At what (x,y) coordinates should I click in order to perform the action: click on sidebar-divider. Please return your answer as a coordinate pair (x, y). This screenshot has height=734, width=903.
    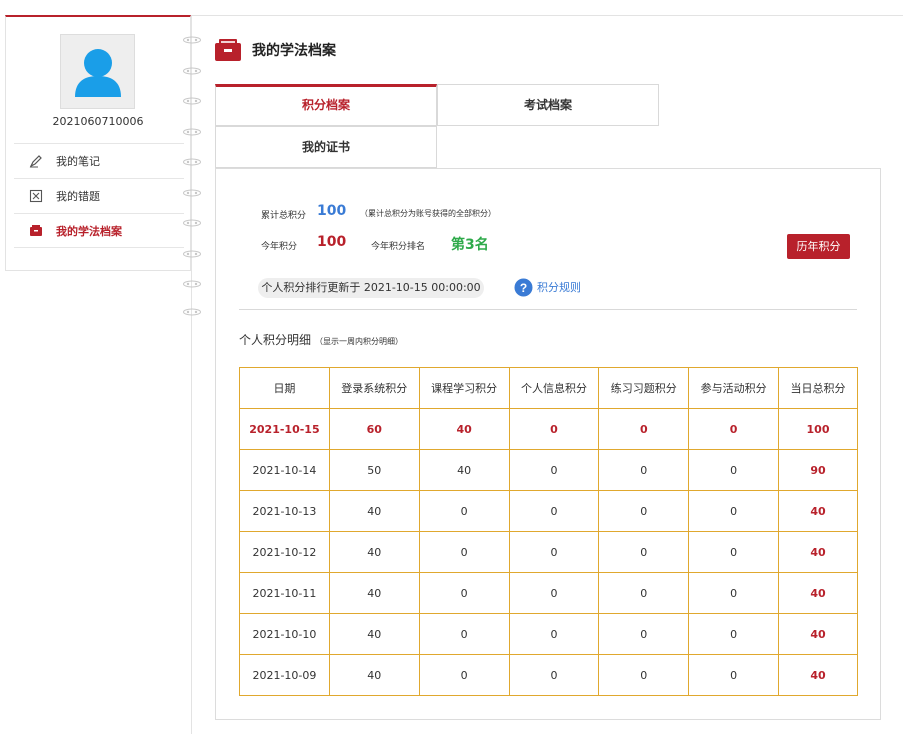
    Looking at the image, I should click on (191, 374).